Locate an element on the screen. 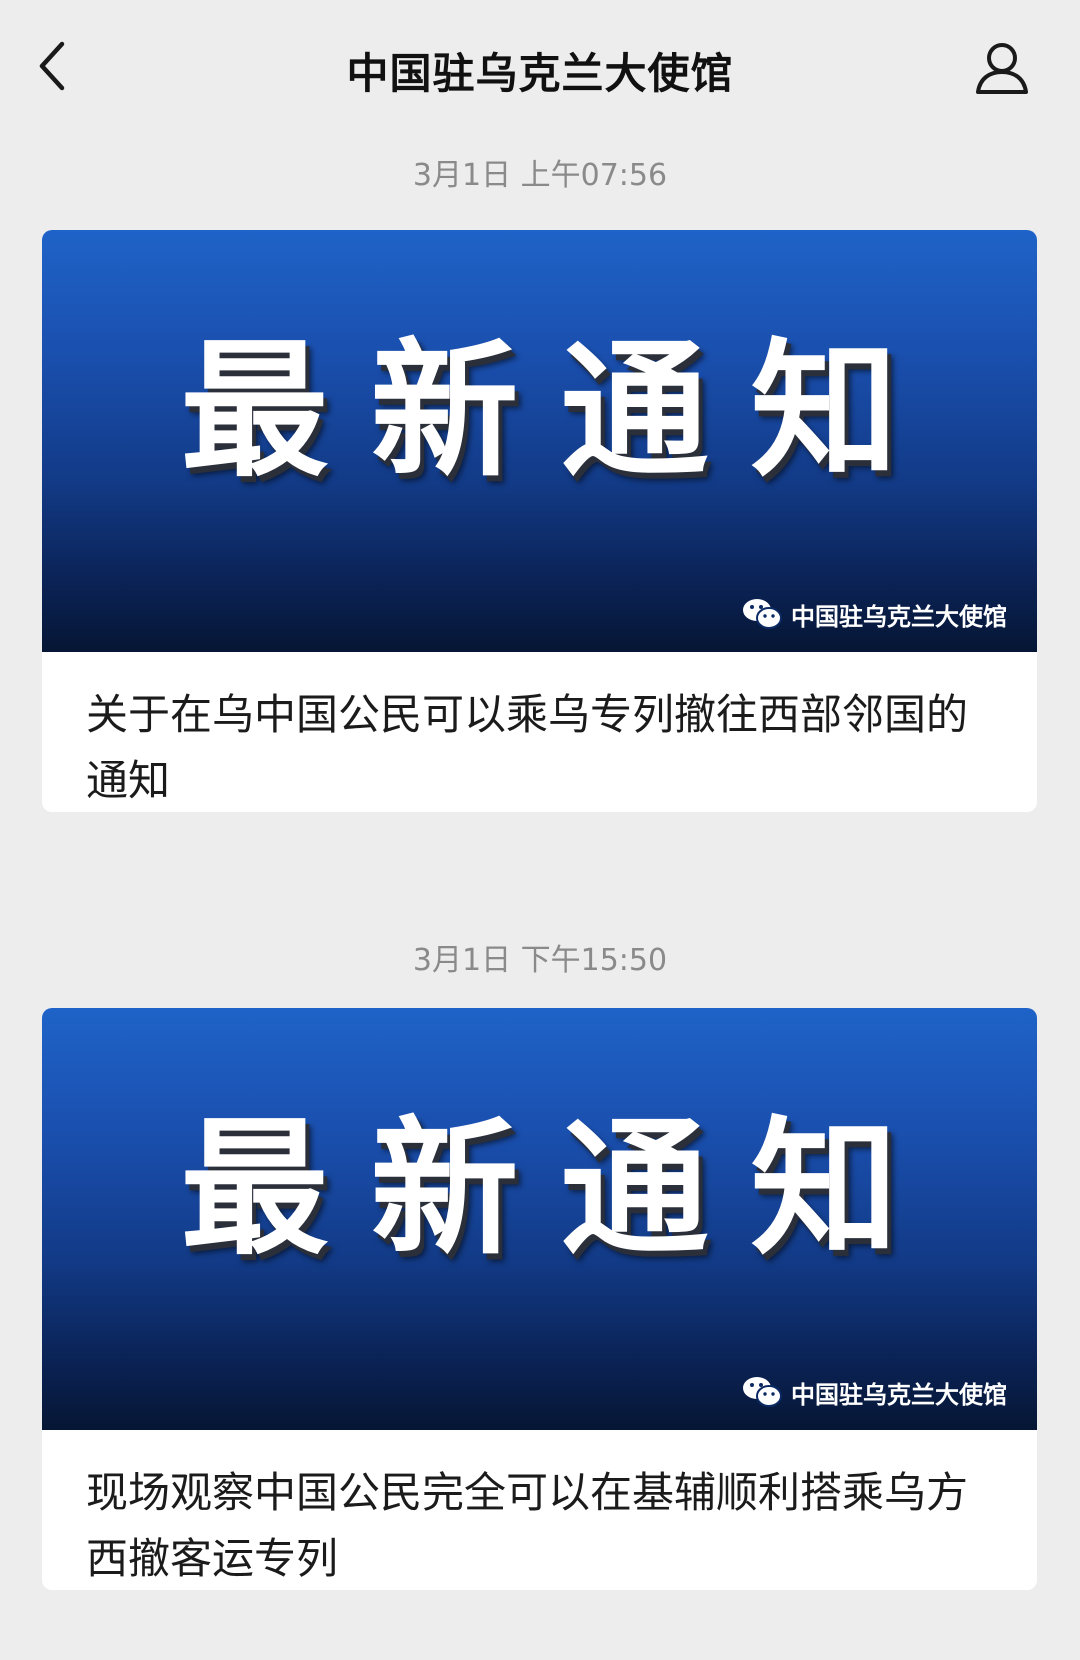 This screenshot has height=1660, width=1080. chevron-left-icon is located at coordinates (52, 66).